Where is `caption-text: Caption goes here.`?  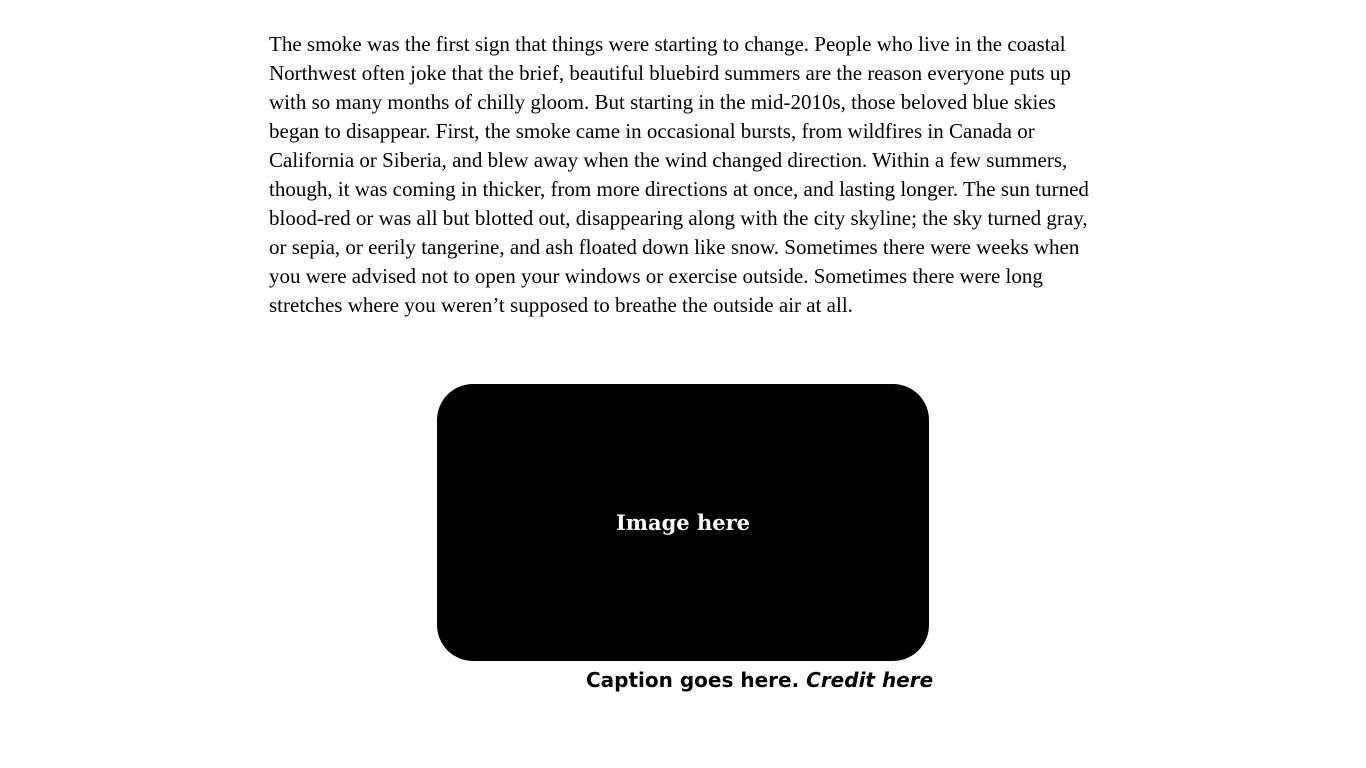
caption-text: Caption goes here. is located at coordinates (693, 680).